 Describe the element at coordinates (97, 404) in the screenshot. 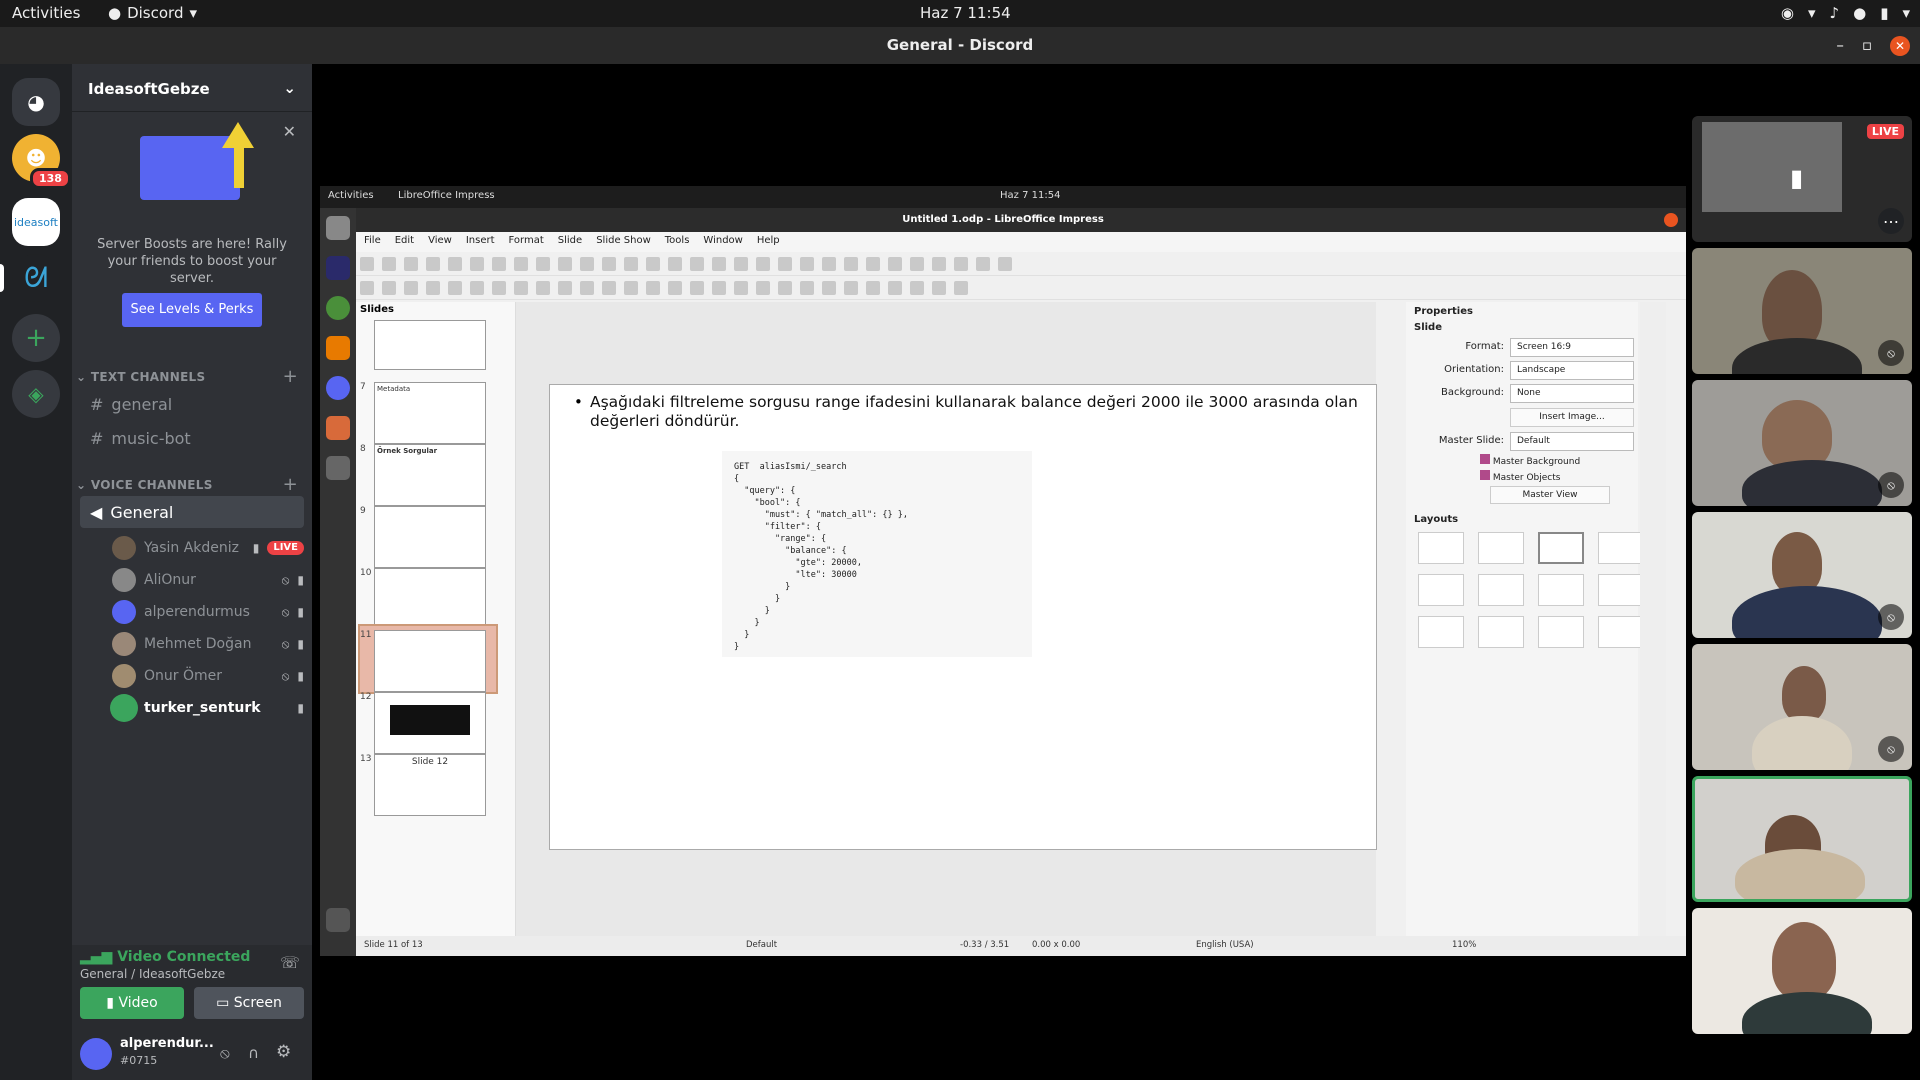

I see `hash-icon: #` at that location.